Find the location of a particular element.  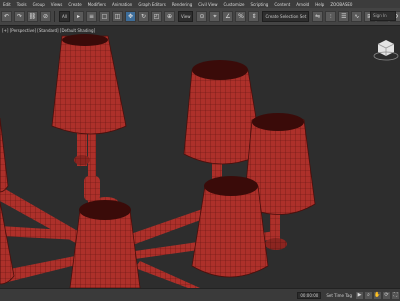

maximize-icon: ⛶ is located at coordinates (395, 295).